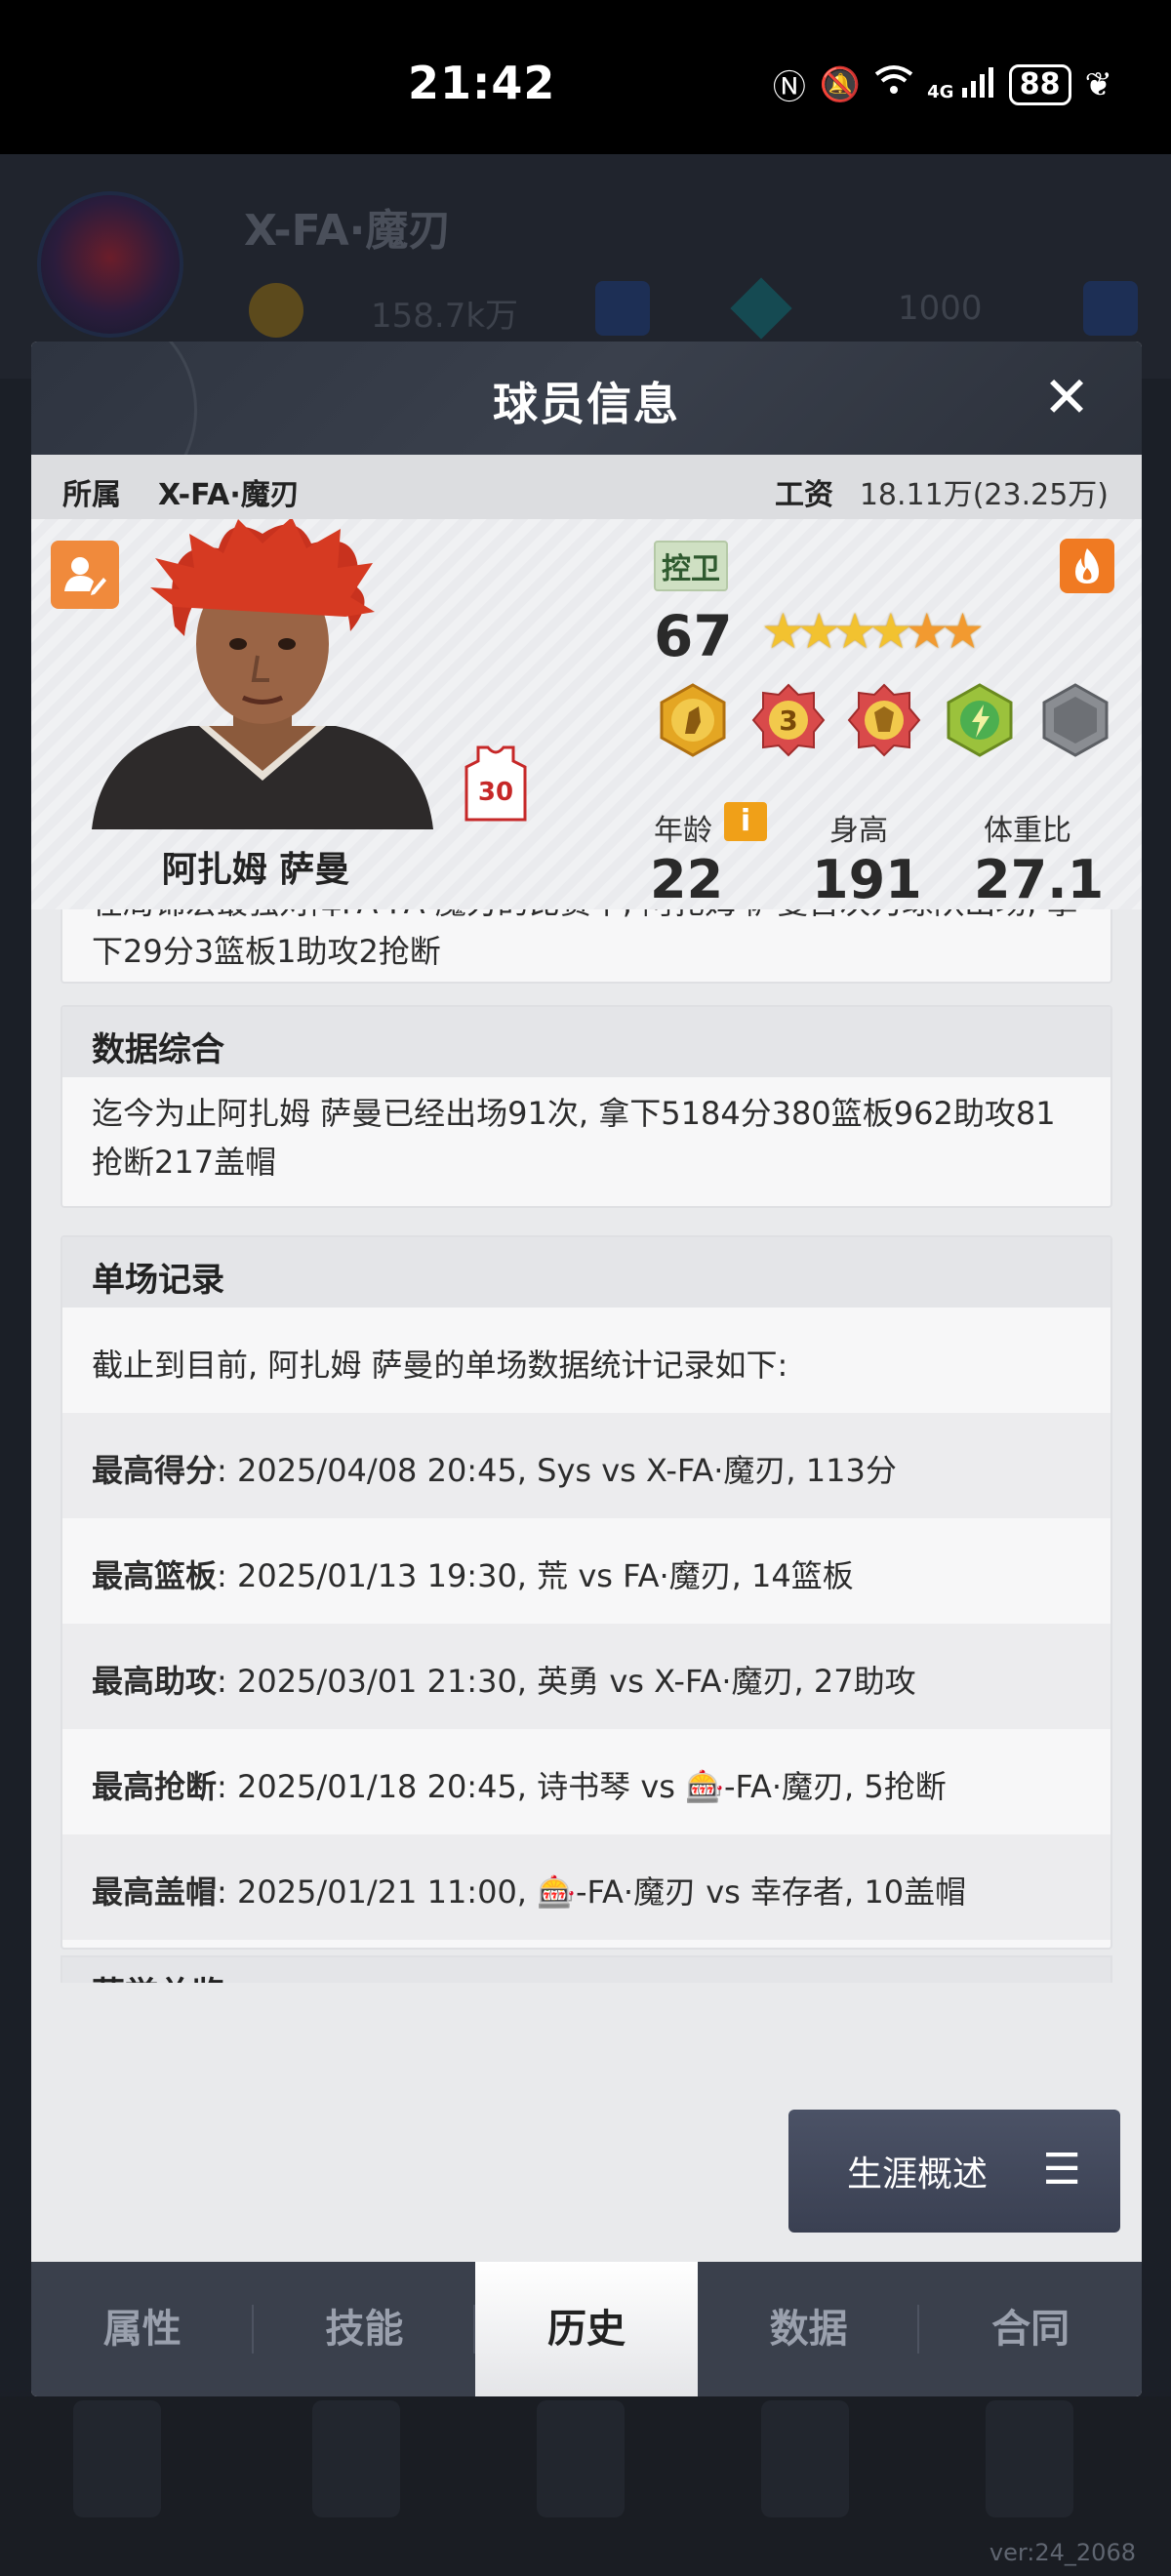  What do you see at coordinates (586, 404) in the screenshot?
I see `modal-title: 球员信息` at bounding box center [586, 404].